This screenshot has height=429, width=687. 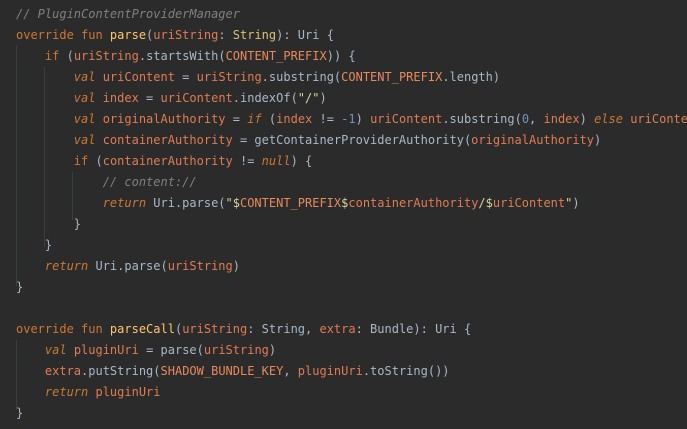 I want to click on code-token: null, so click(x=276, y=161).